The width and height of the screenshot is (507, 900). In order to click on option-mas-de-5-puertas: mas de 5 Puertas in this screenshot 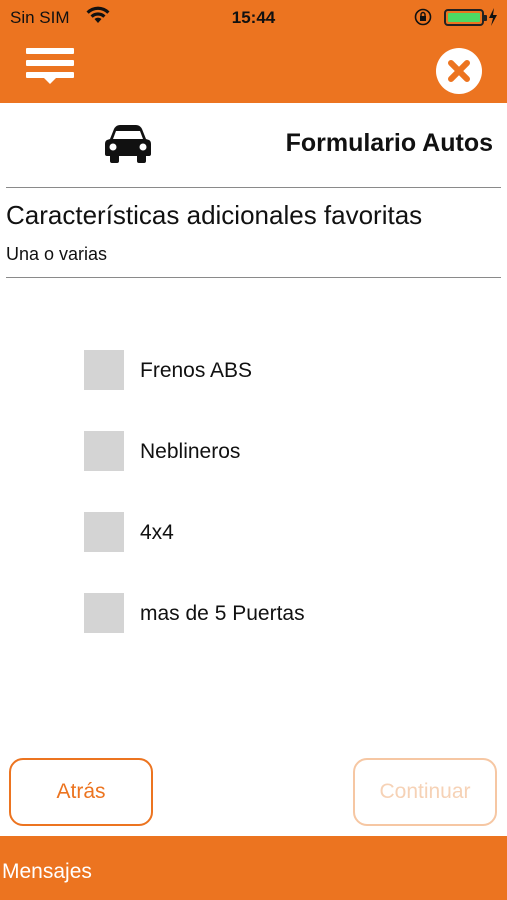, I will do `click(284, 613)`.